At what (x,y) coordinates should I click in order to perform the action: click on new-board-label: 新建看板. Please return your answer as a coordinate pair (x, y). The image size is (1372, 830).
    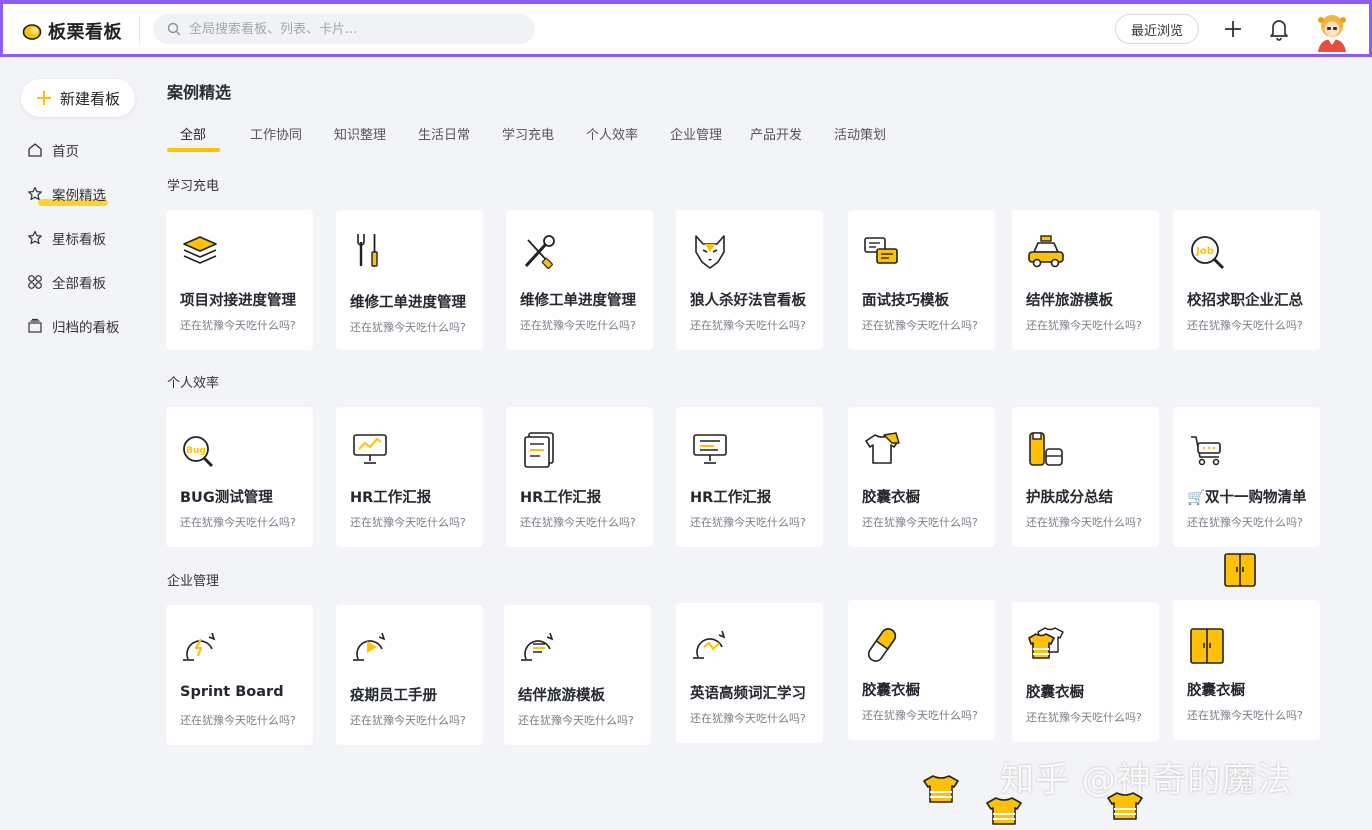
    Looking at the image, I should click on (89, 98).